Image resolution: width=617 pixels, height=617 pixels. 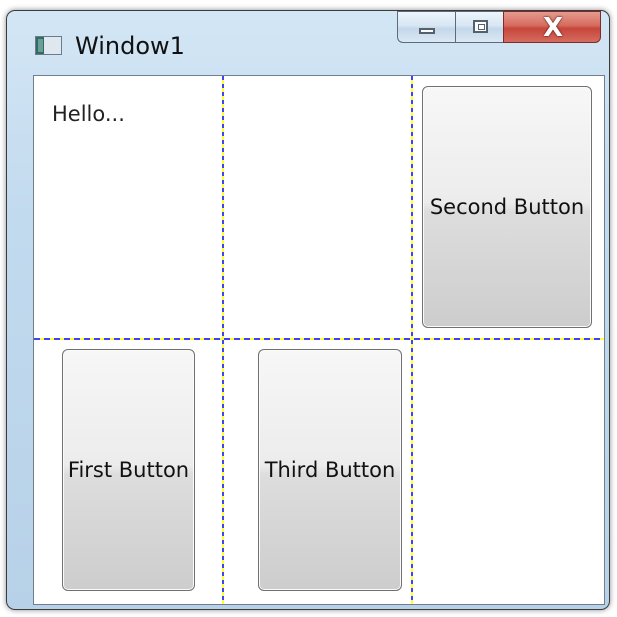 I want to click on maximize-icon, so click(x=480, y=26).